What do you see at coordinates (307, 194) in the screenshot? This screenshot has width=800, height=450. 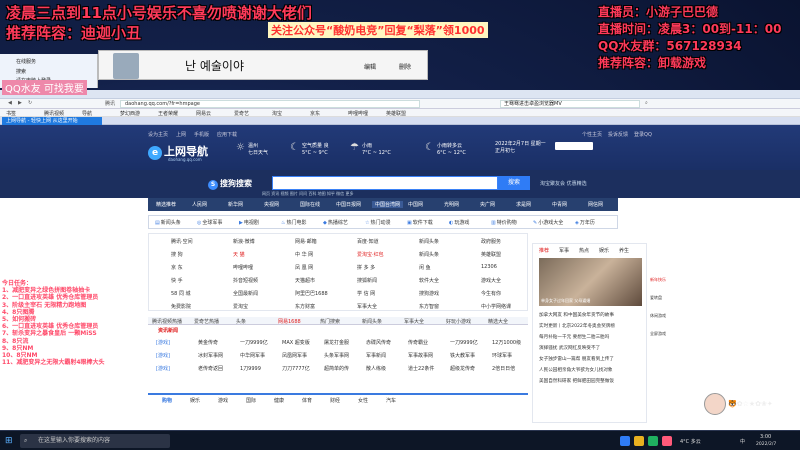 I see `search-options: 网页 资讯 视频 图片 问问 百科 地图 知乎 微信 更多` at bounding box center [307, 194].